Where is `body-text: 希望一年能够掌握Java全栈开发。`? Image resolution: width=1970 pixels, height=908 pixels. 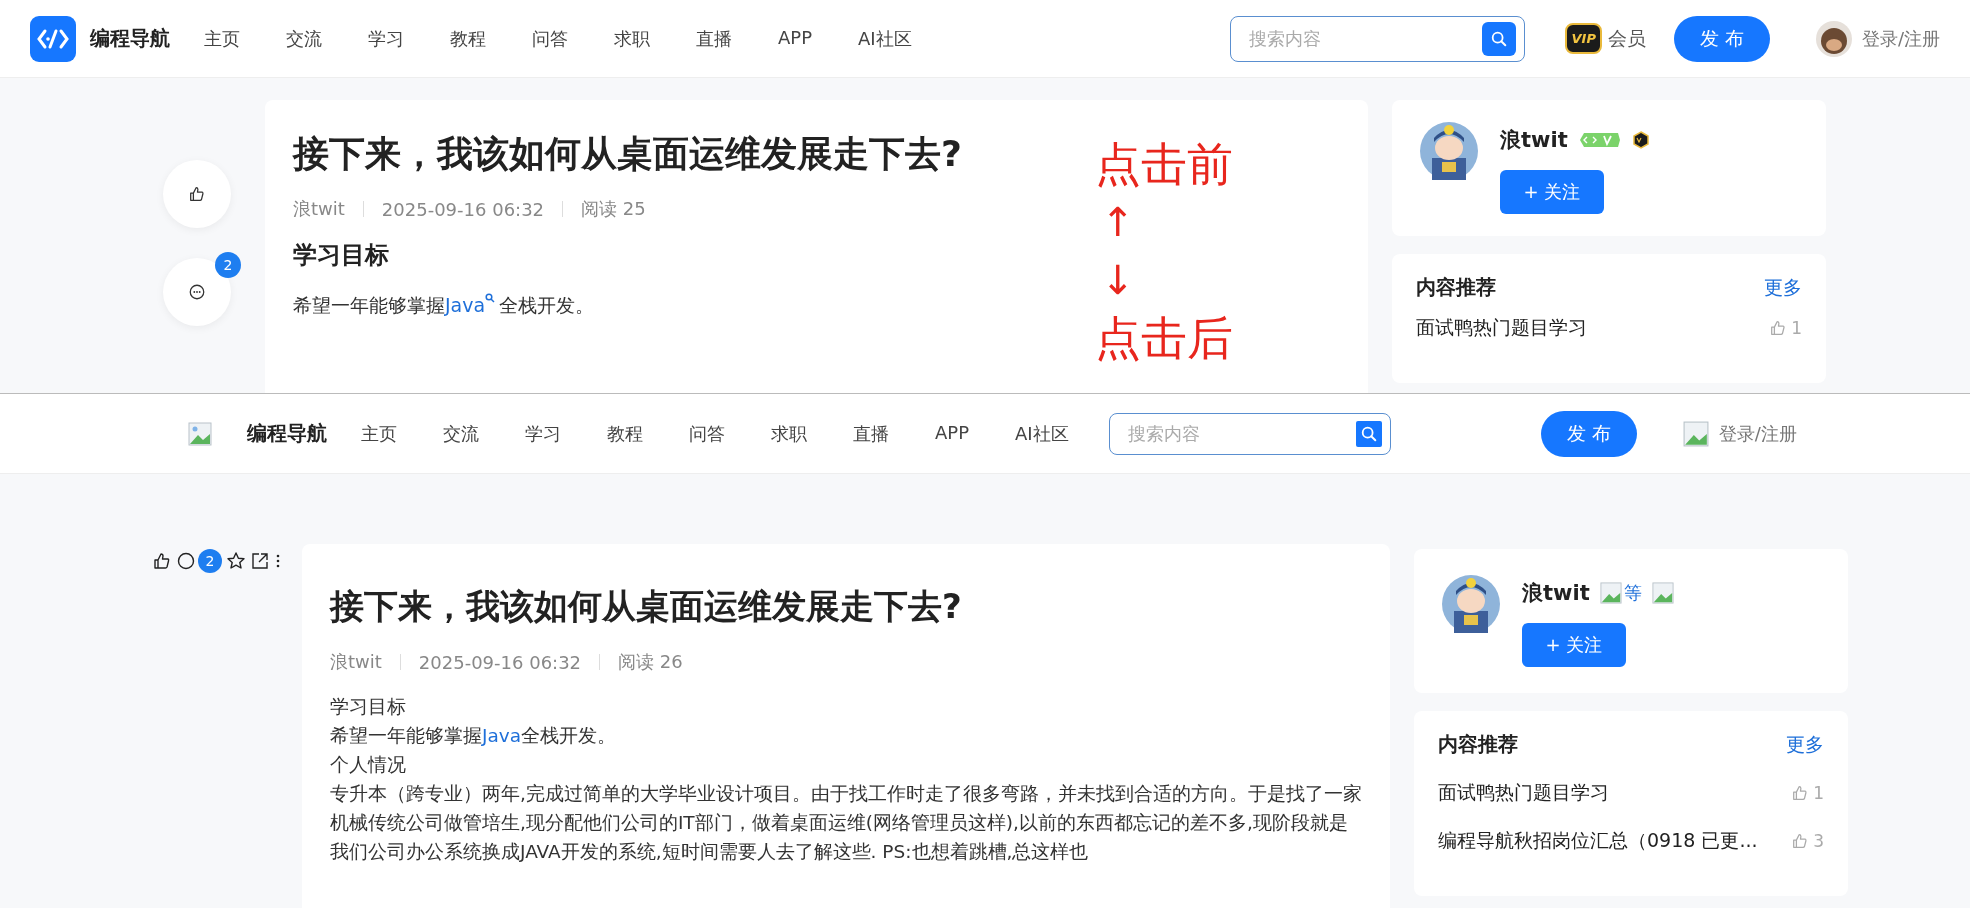 body-text: 希望一年能够掌握Java全栈开发。 is located at coordinates (474, 736).